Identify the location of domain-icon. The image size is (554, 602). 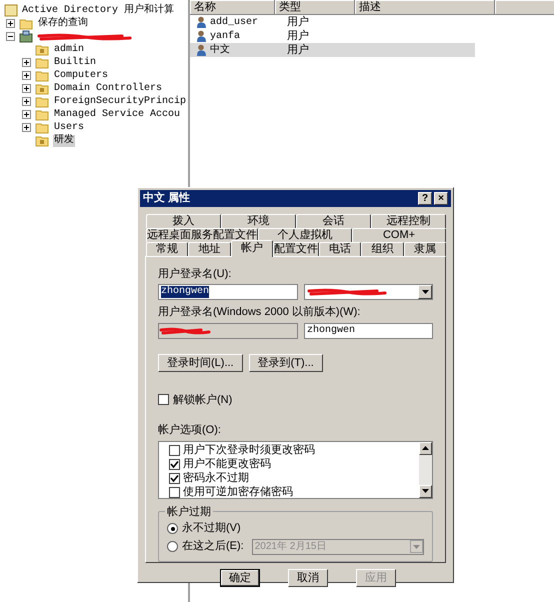
(26, 36).